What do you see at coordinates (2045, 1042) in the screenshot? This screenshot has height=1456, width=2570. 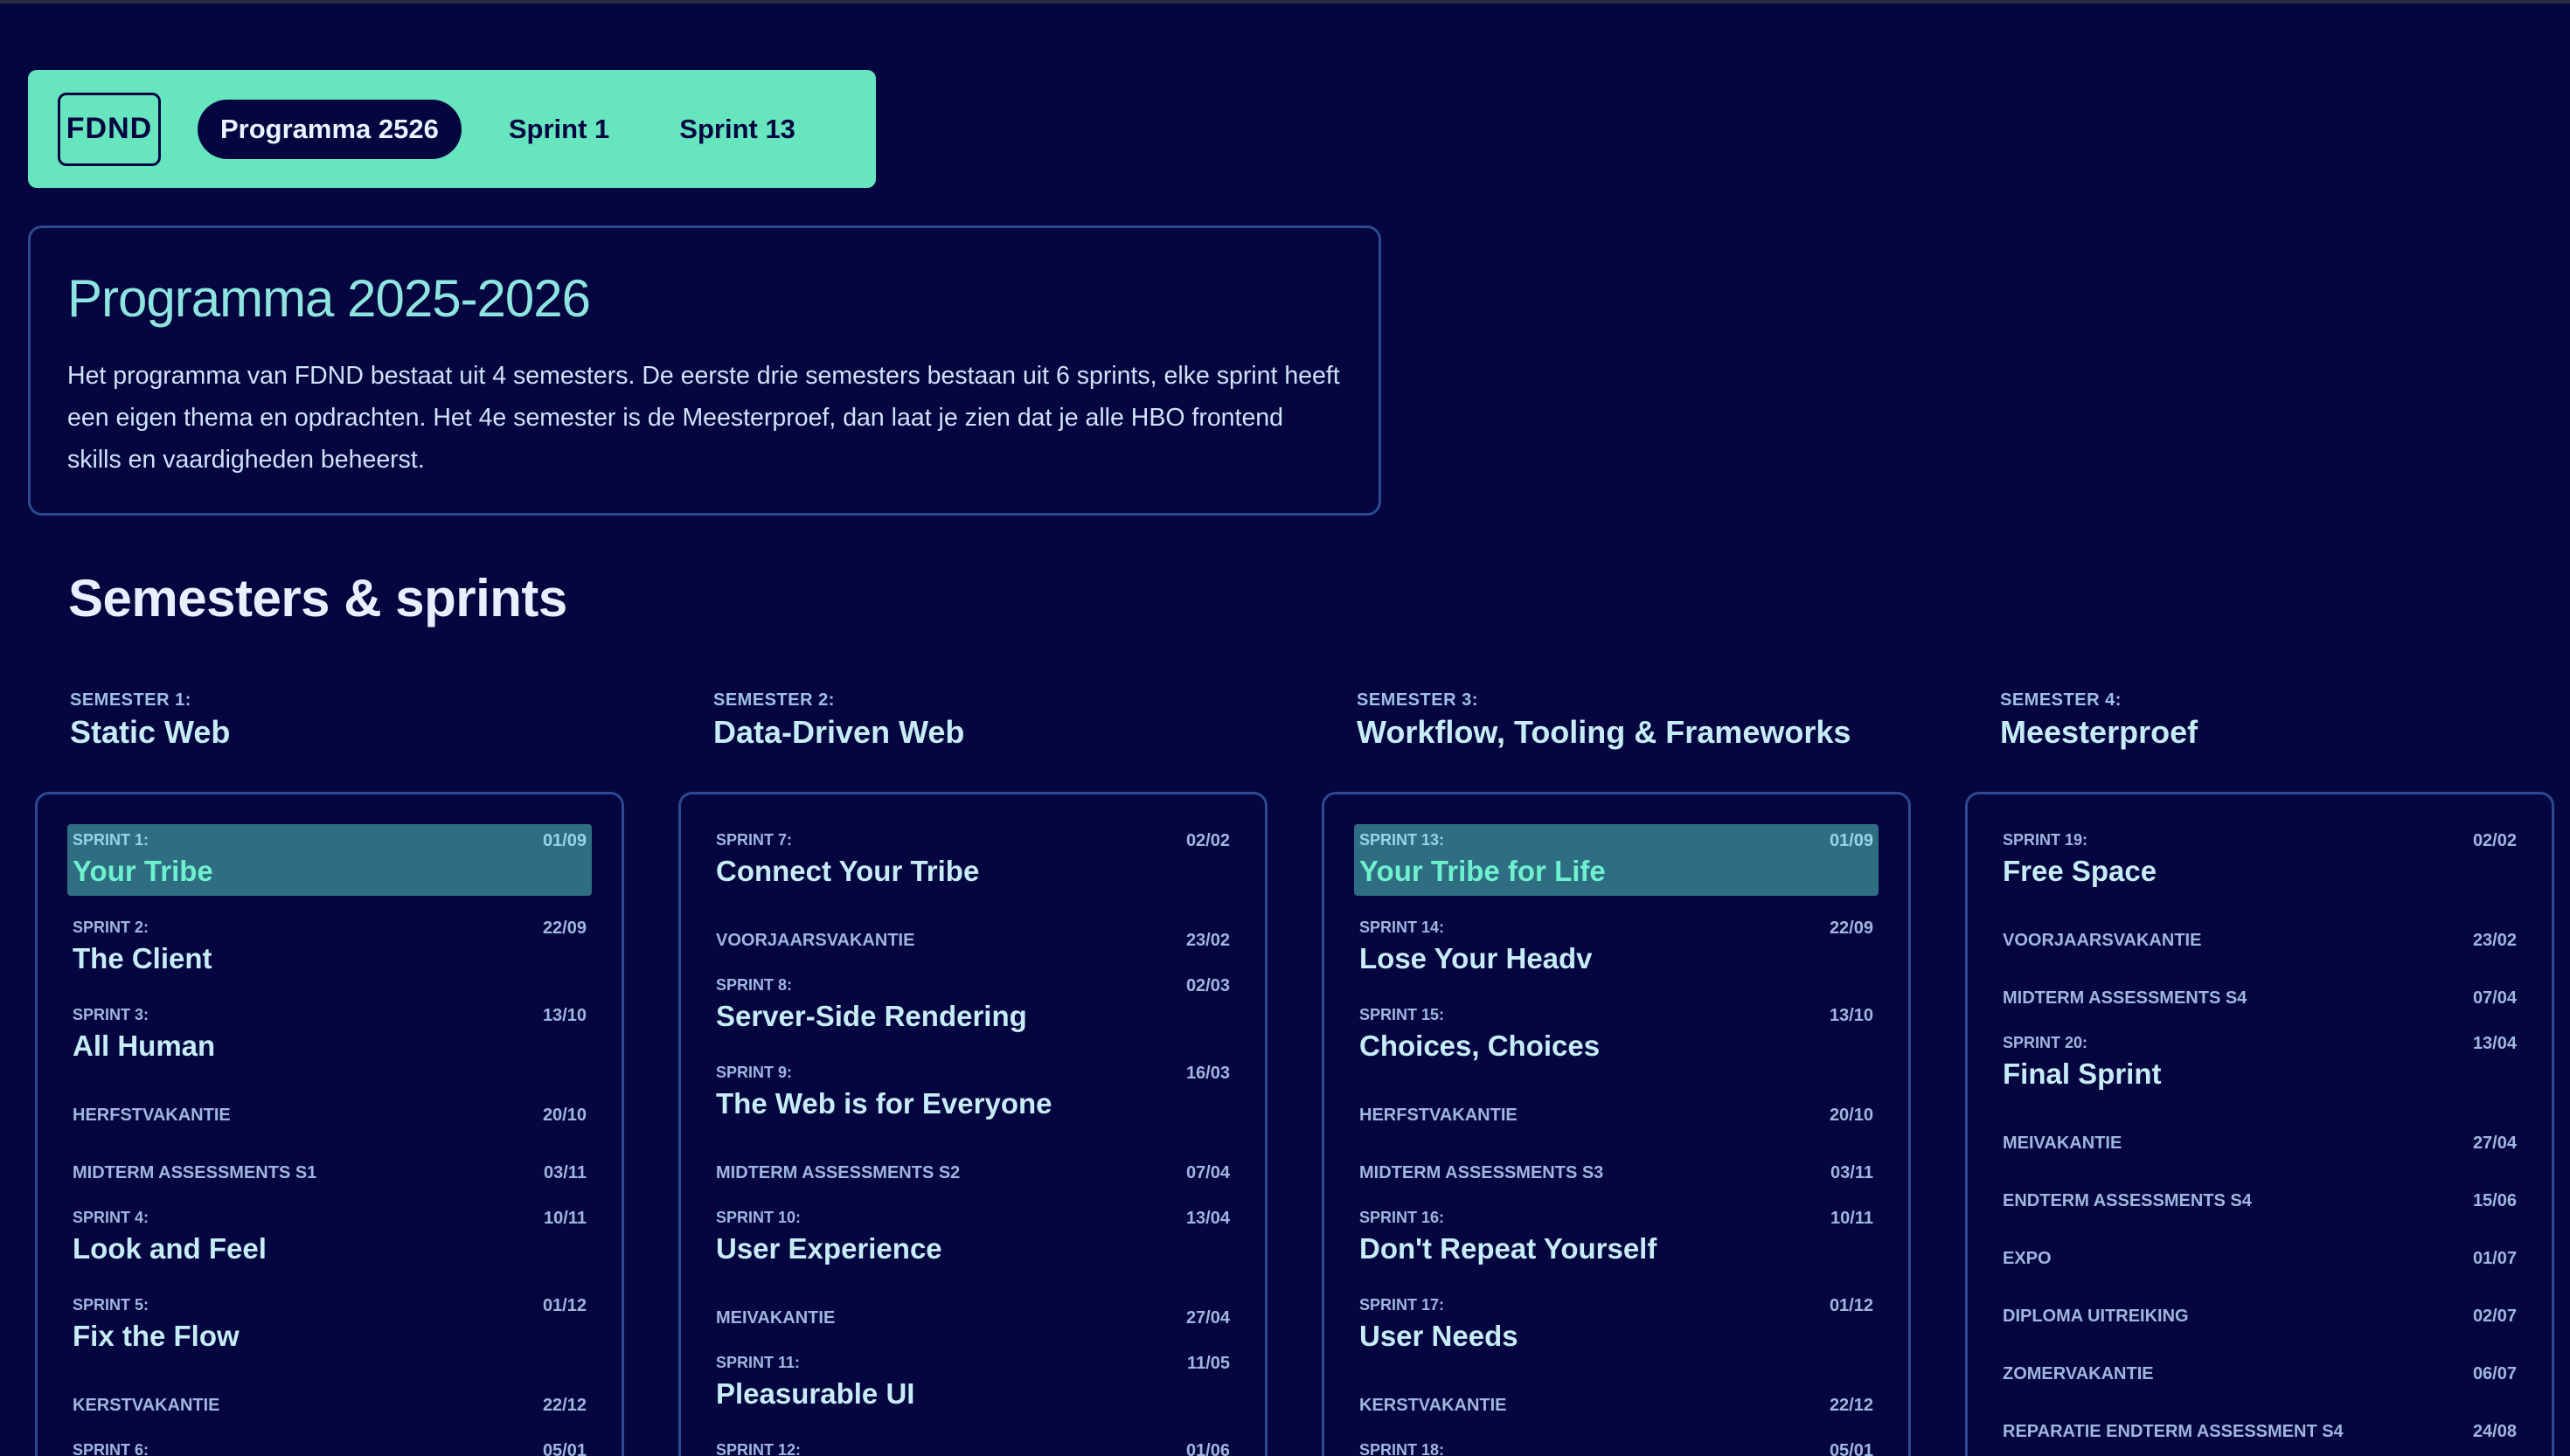 I see `sprint-label: Sprint 20:` at bounding box center [2045, 1042].